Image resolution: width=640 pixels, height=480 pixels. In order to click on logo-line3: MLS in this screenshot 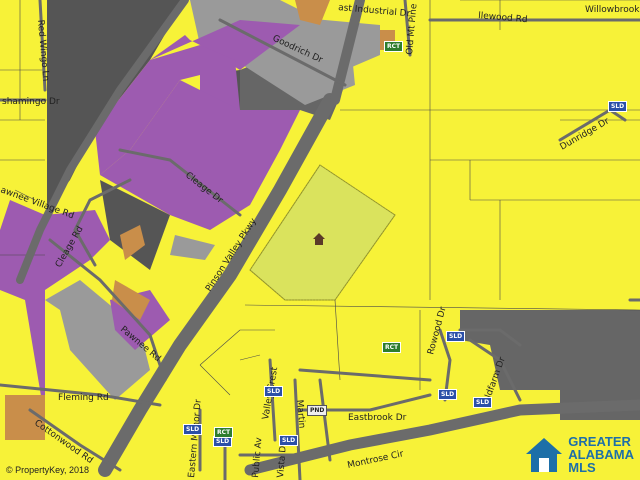, I will do `click(582, 467)`.